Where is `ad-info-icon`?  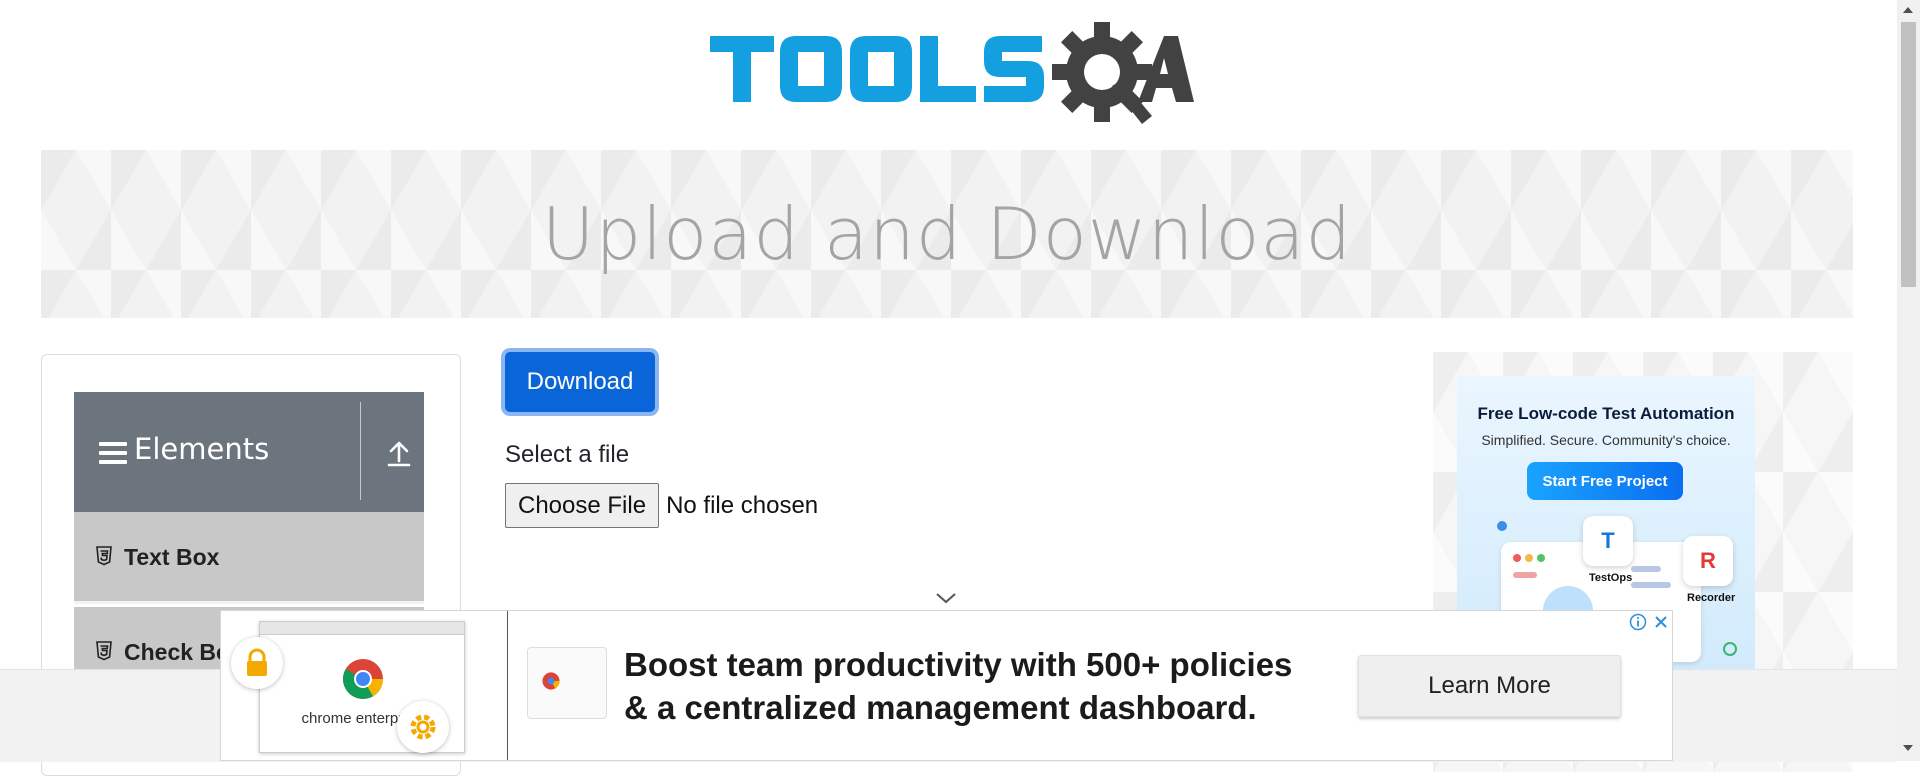 ad-info-icon is located at coordinates (1638, 622).